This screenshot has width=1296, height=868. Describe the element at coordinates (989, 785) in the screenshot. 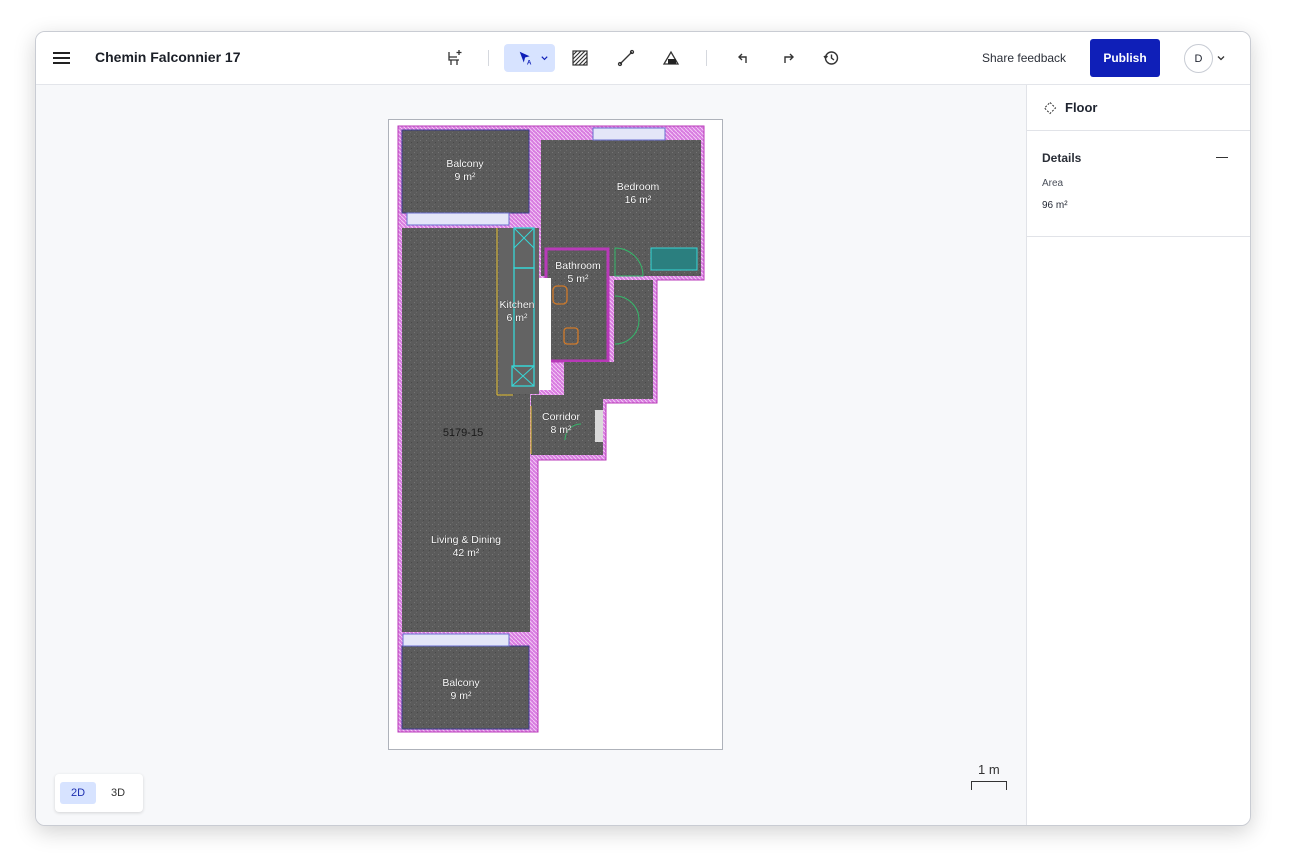

I see `scale-bar` at that location.